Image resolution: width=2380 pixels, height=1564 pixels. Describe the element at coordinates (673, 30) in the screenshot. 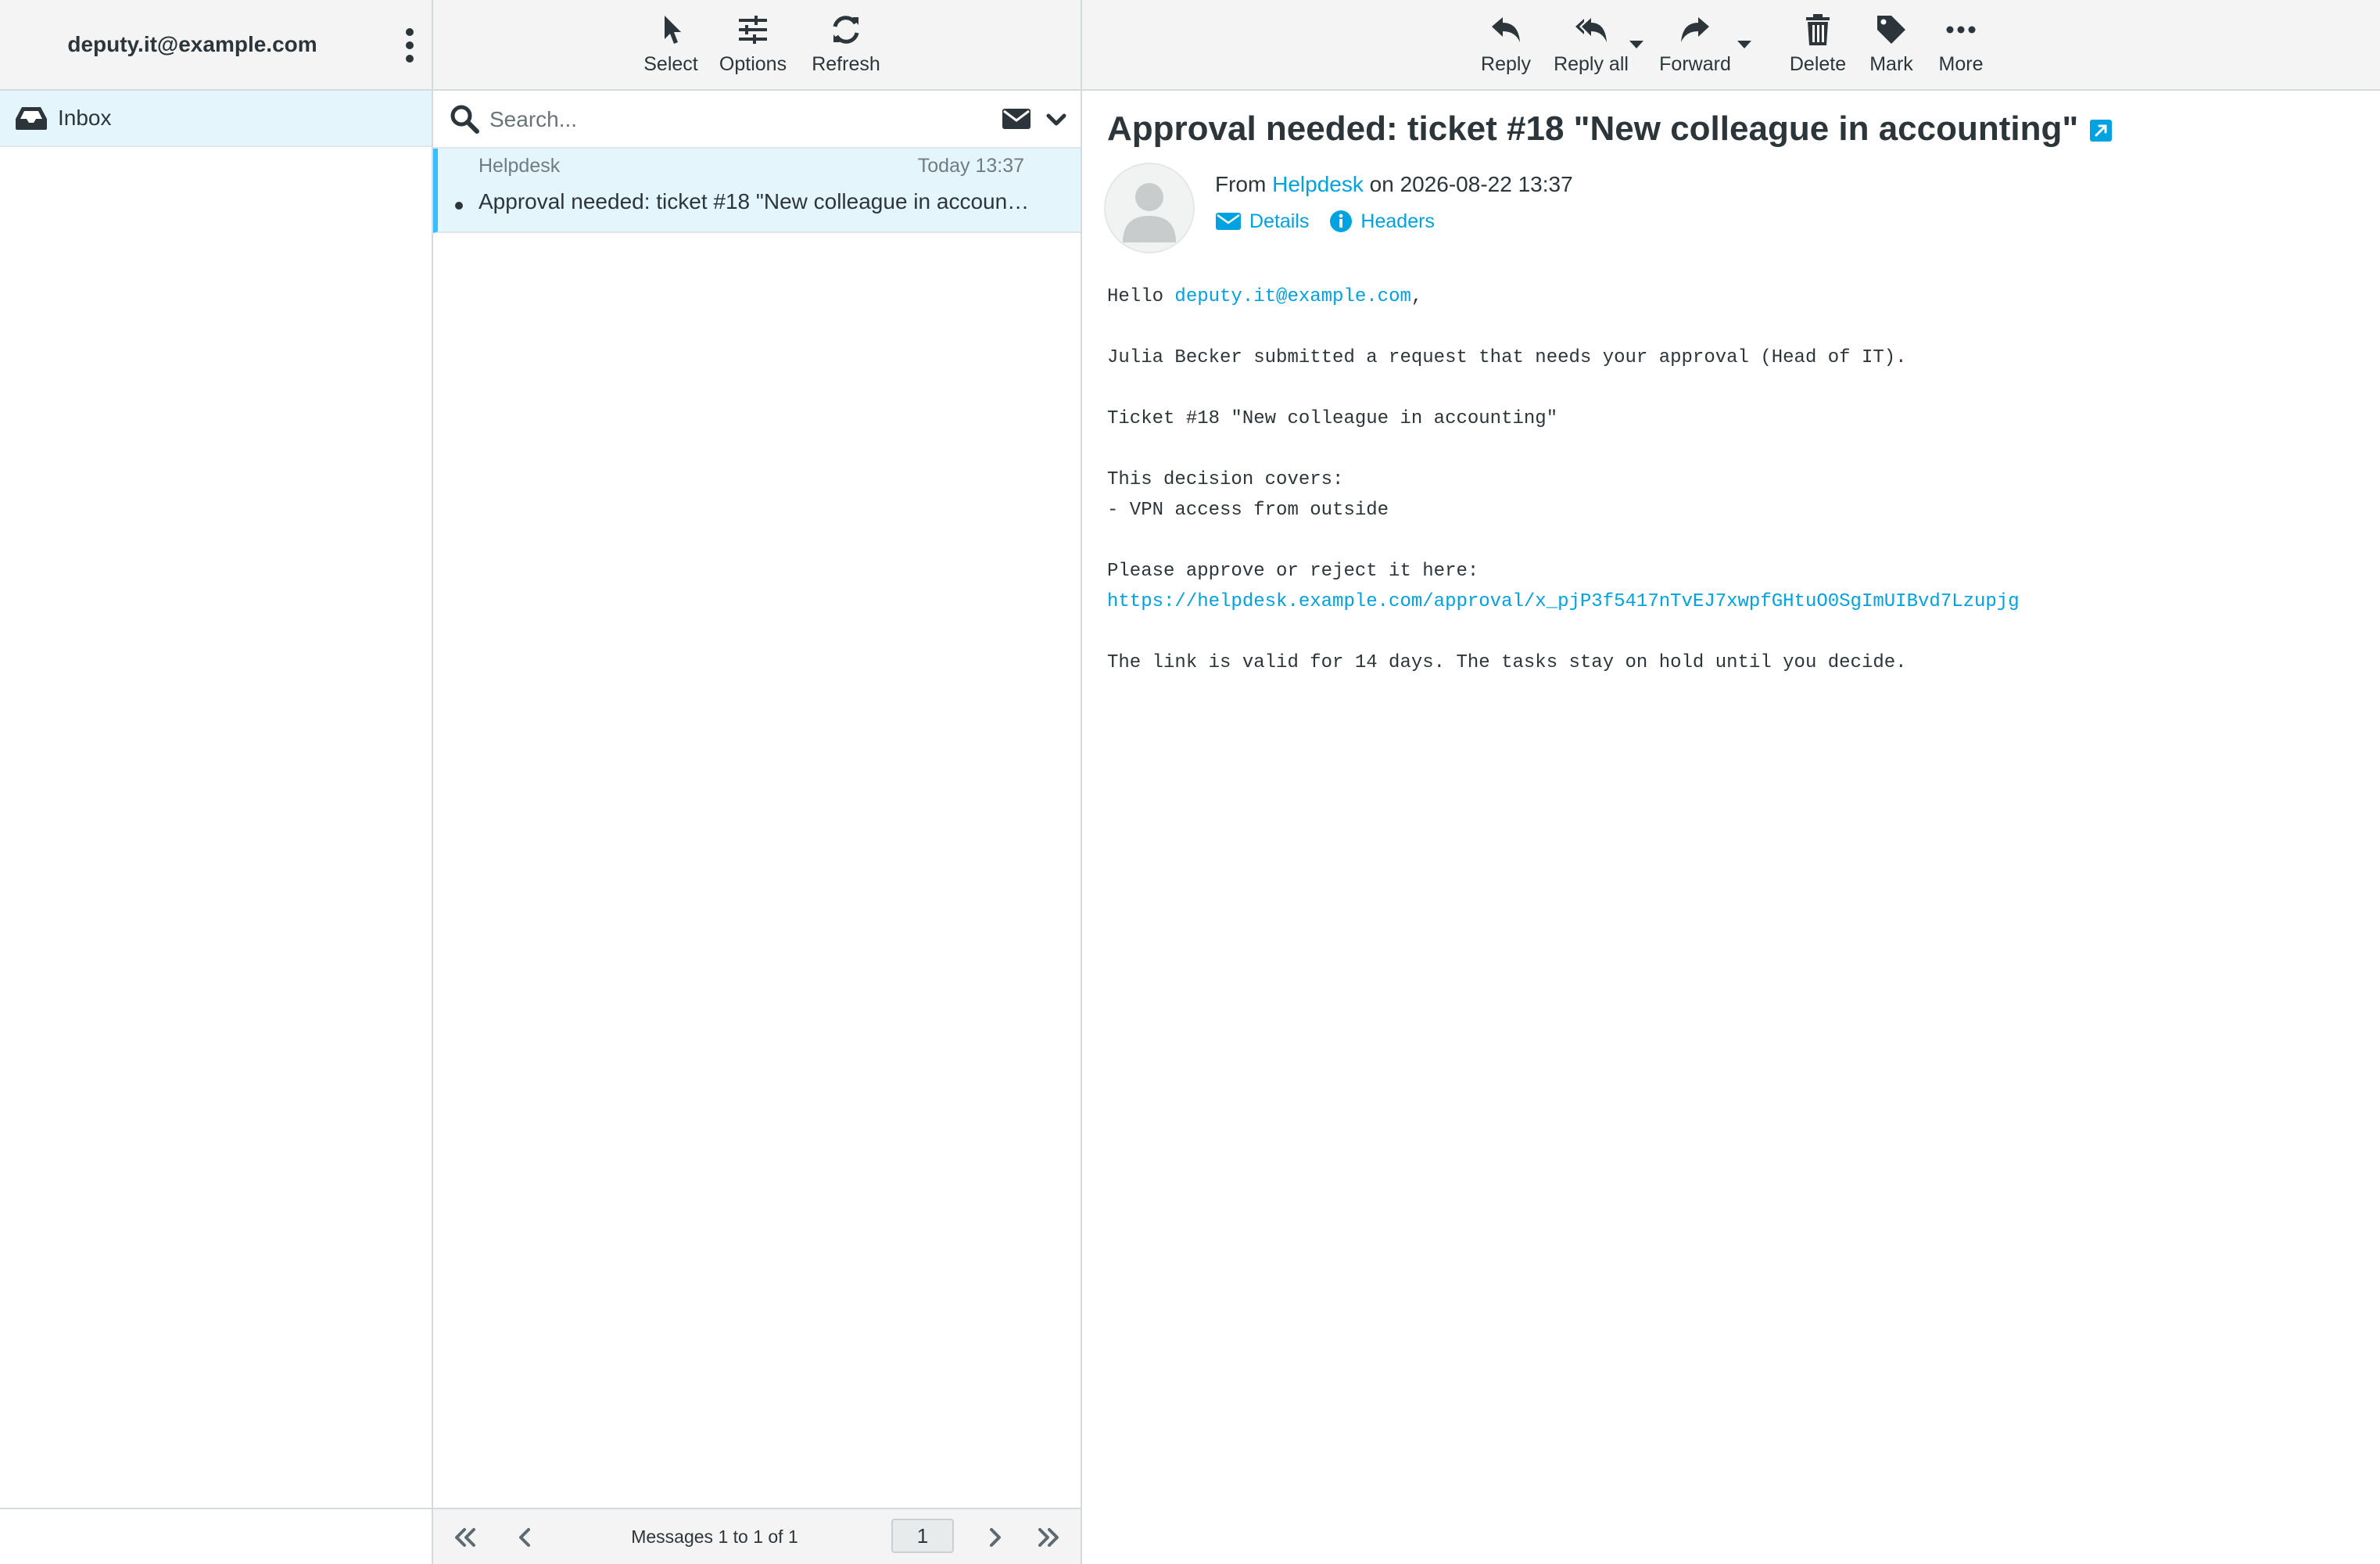

I see `pointer-icon` at that location.